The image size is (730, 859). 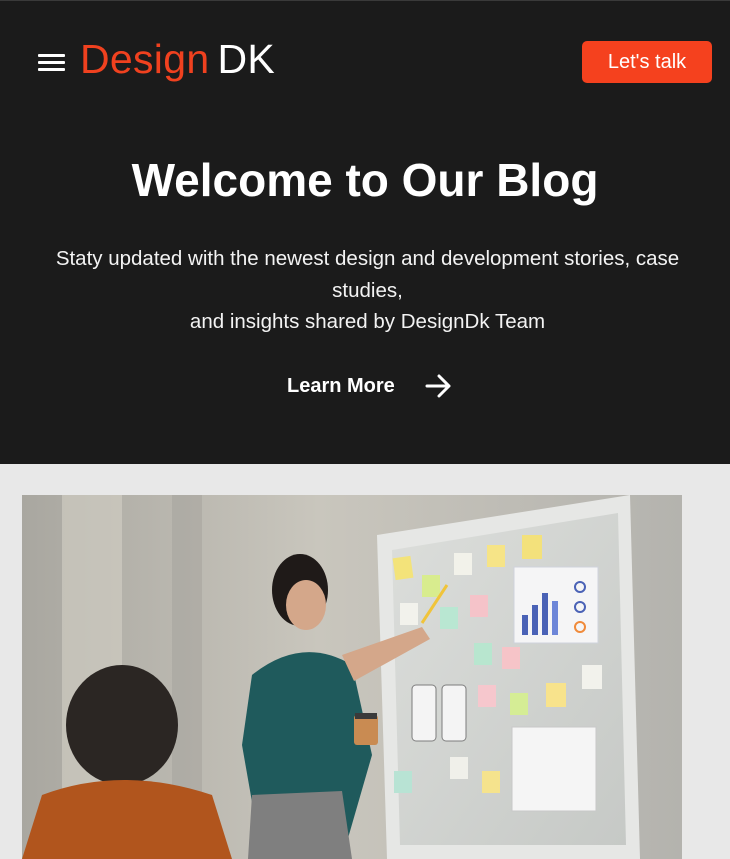 What do you see at coordinates (438, 386) in the screenshot?
I see `arrow-right-icon` at bounding box center [438, 386].